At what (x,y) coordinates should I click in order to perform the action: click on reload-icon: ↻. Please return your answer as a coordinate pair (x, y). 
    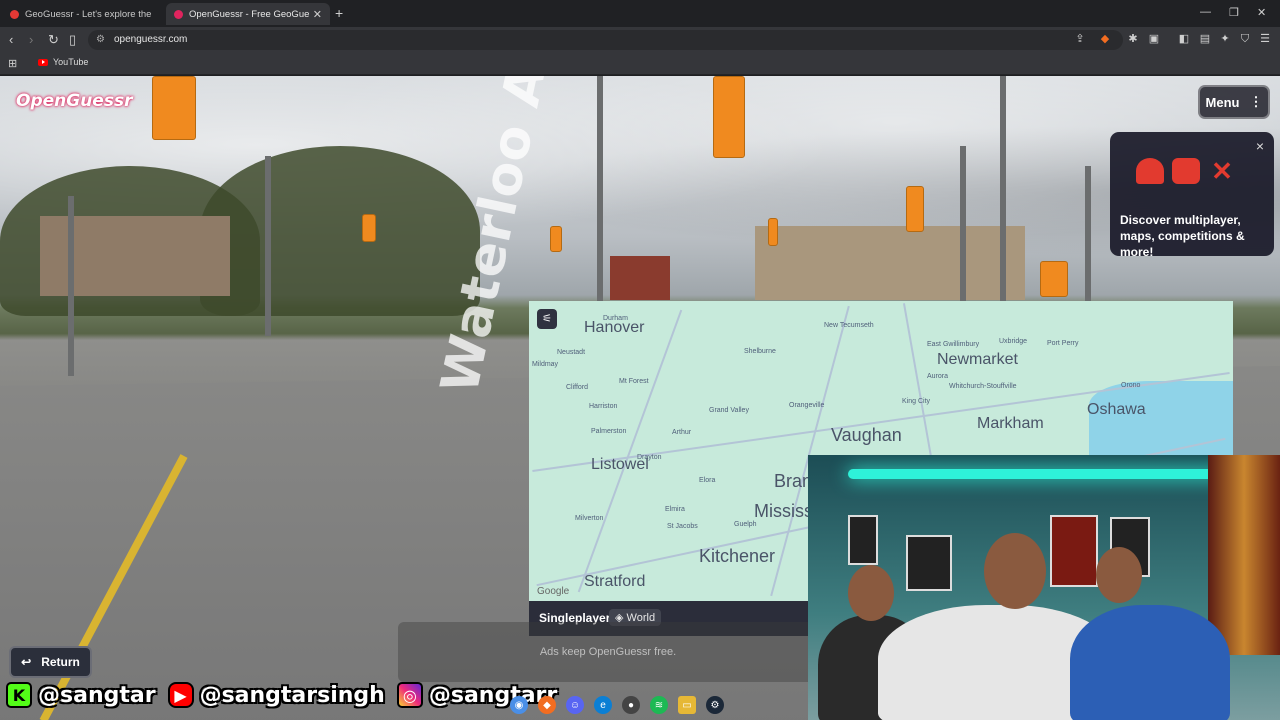
    Looking at the image, I should click on (53, 40).